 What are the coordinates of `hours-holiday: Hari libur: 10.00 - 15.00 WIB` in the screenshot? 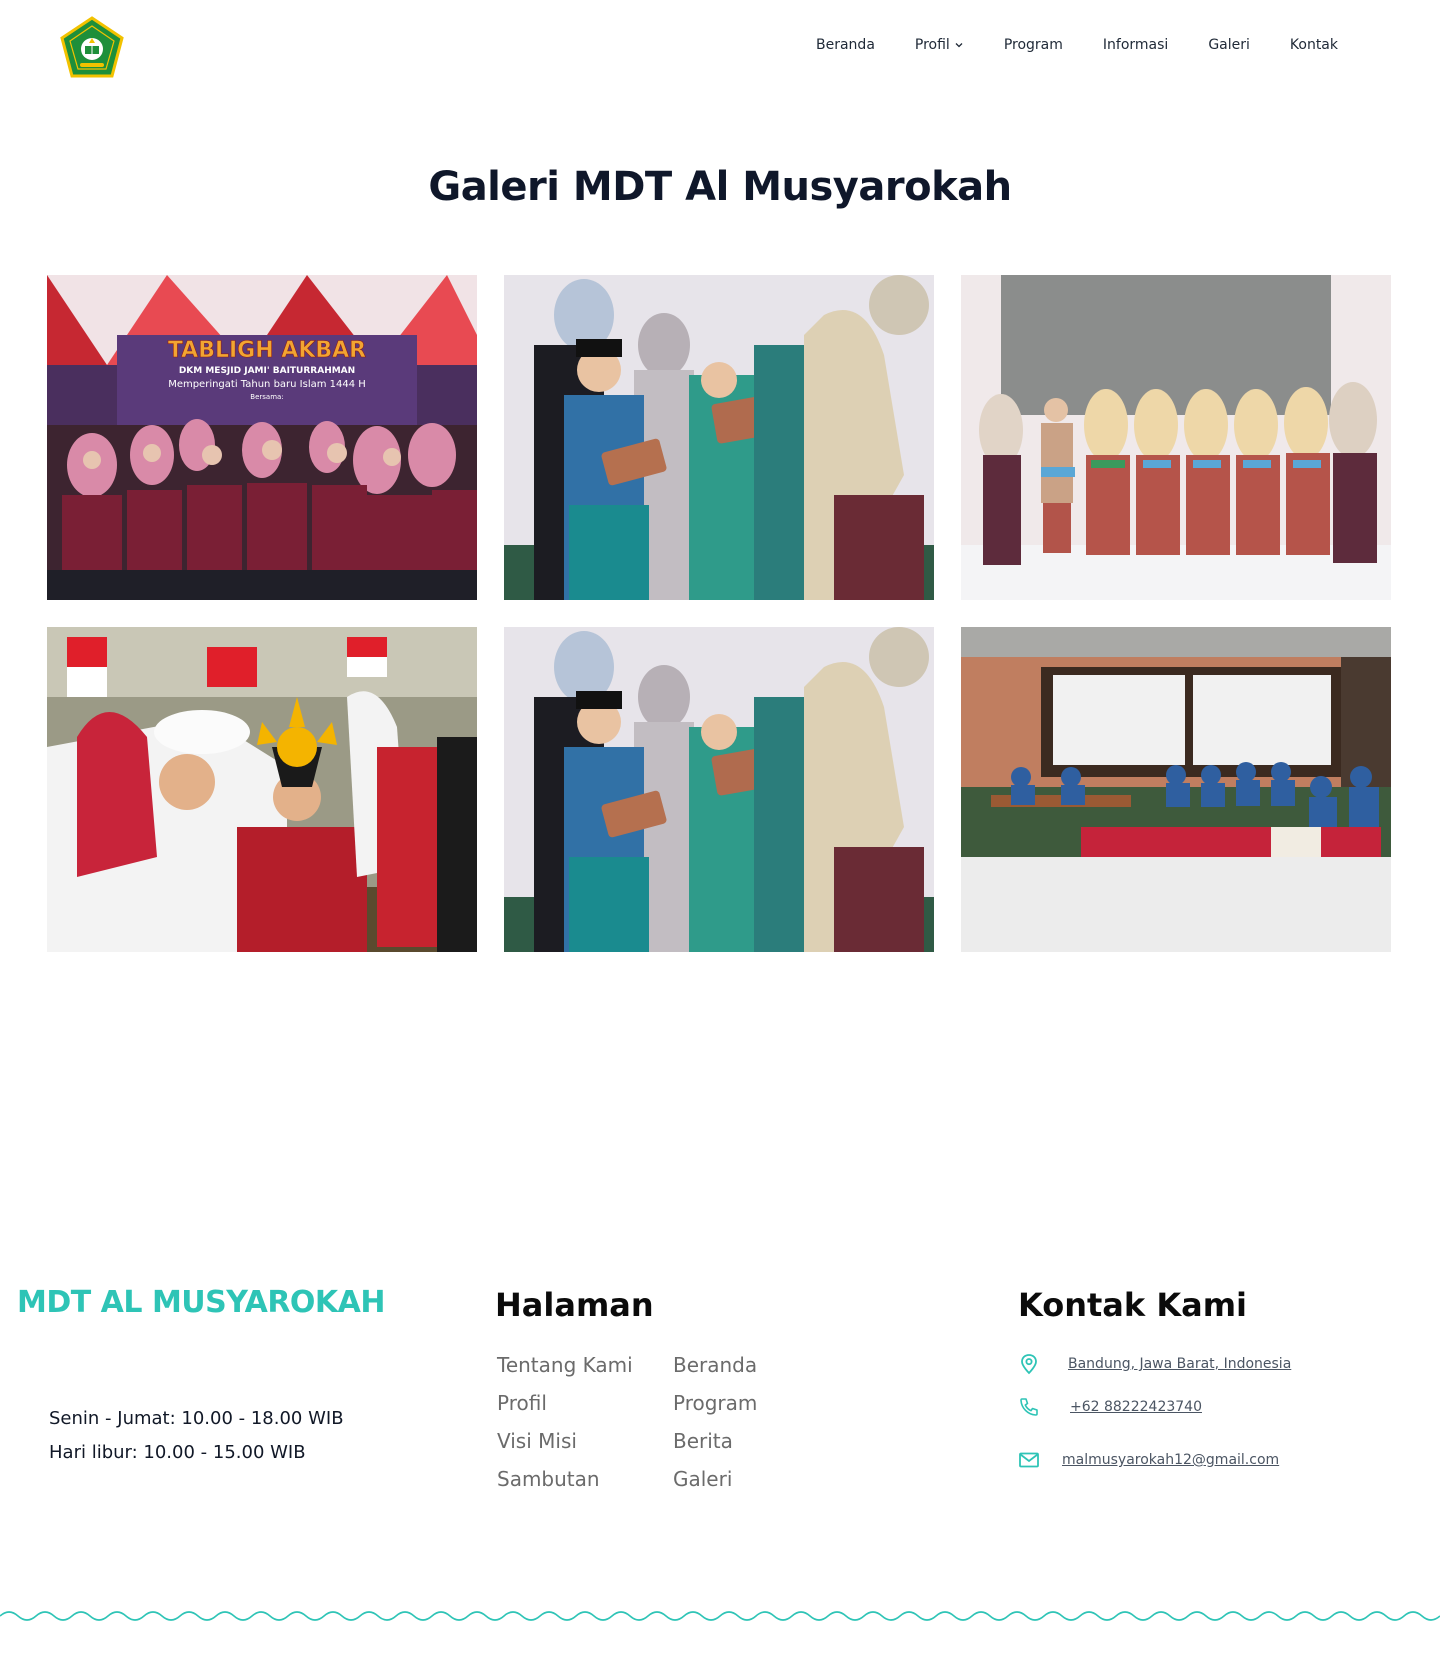 It's located at (177, 1452).